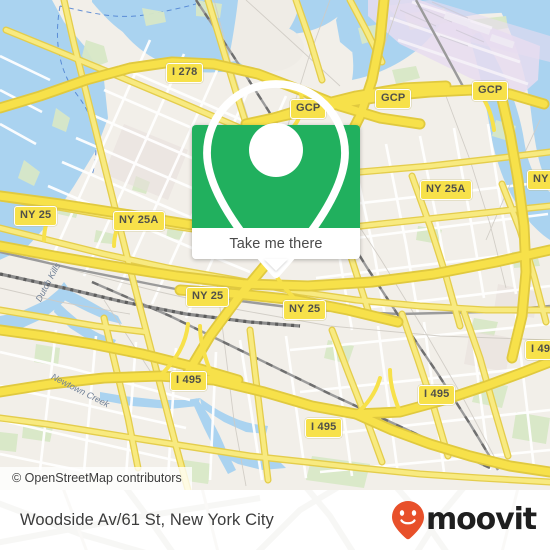  What do you see at coordinates (481, 519) in the screenshot?
I see `moovit-wordmark: moovit` at bounding box center [481, 519].